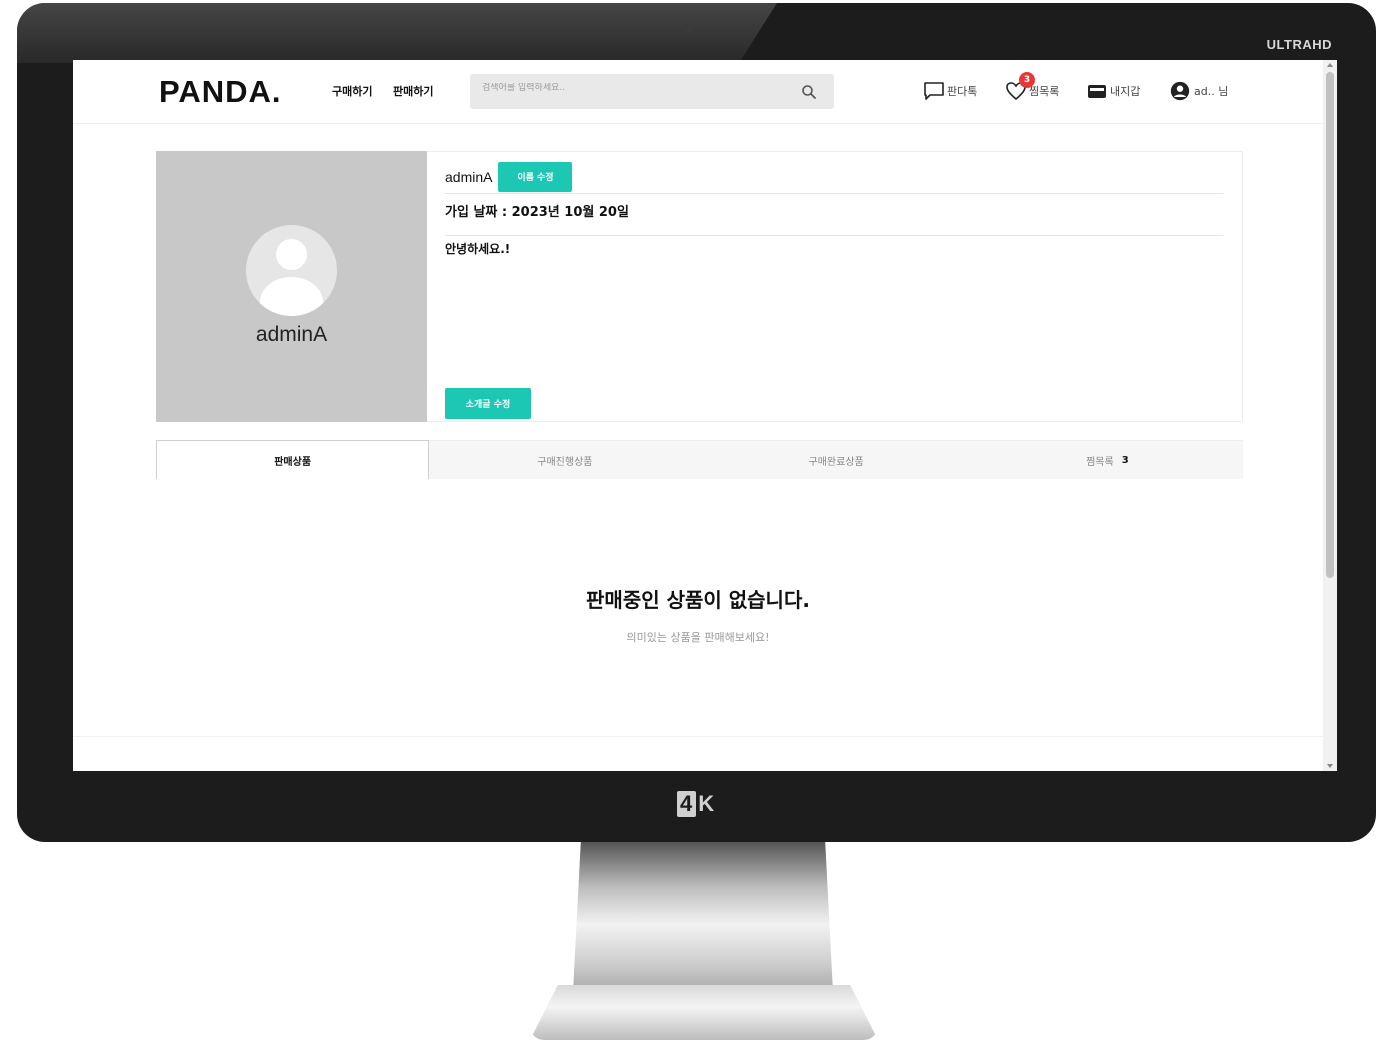 This screenshot has width=1376, height=1042. I want to click on wallet-icon, so click(1097, 91).